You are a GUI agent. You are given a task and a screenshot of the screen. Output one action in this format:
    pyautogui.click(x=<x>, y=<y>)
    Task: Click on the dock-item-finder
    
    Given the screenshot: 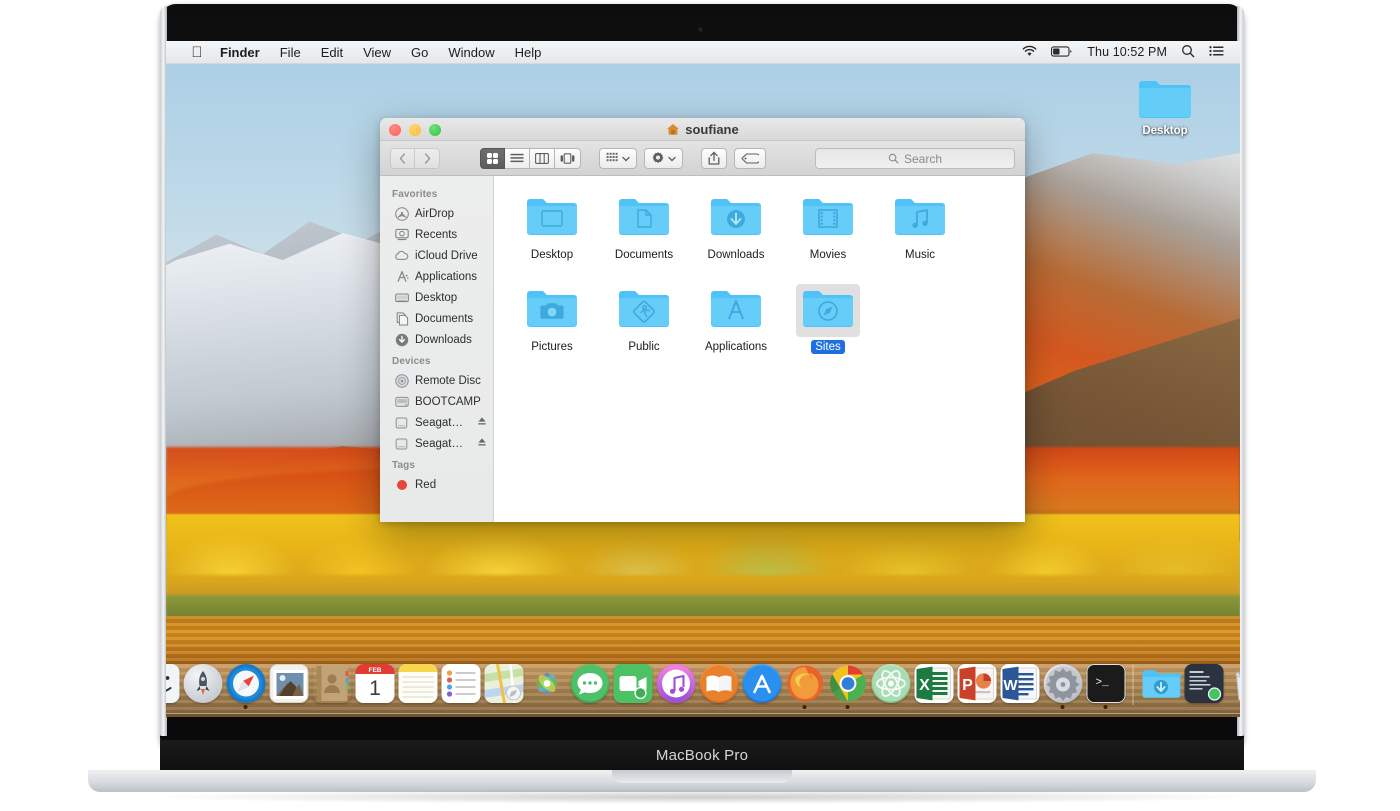 What is the action you would take?
    pyautogui.click(x=173, y=686)
    